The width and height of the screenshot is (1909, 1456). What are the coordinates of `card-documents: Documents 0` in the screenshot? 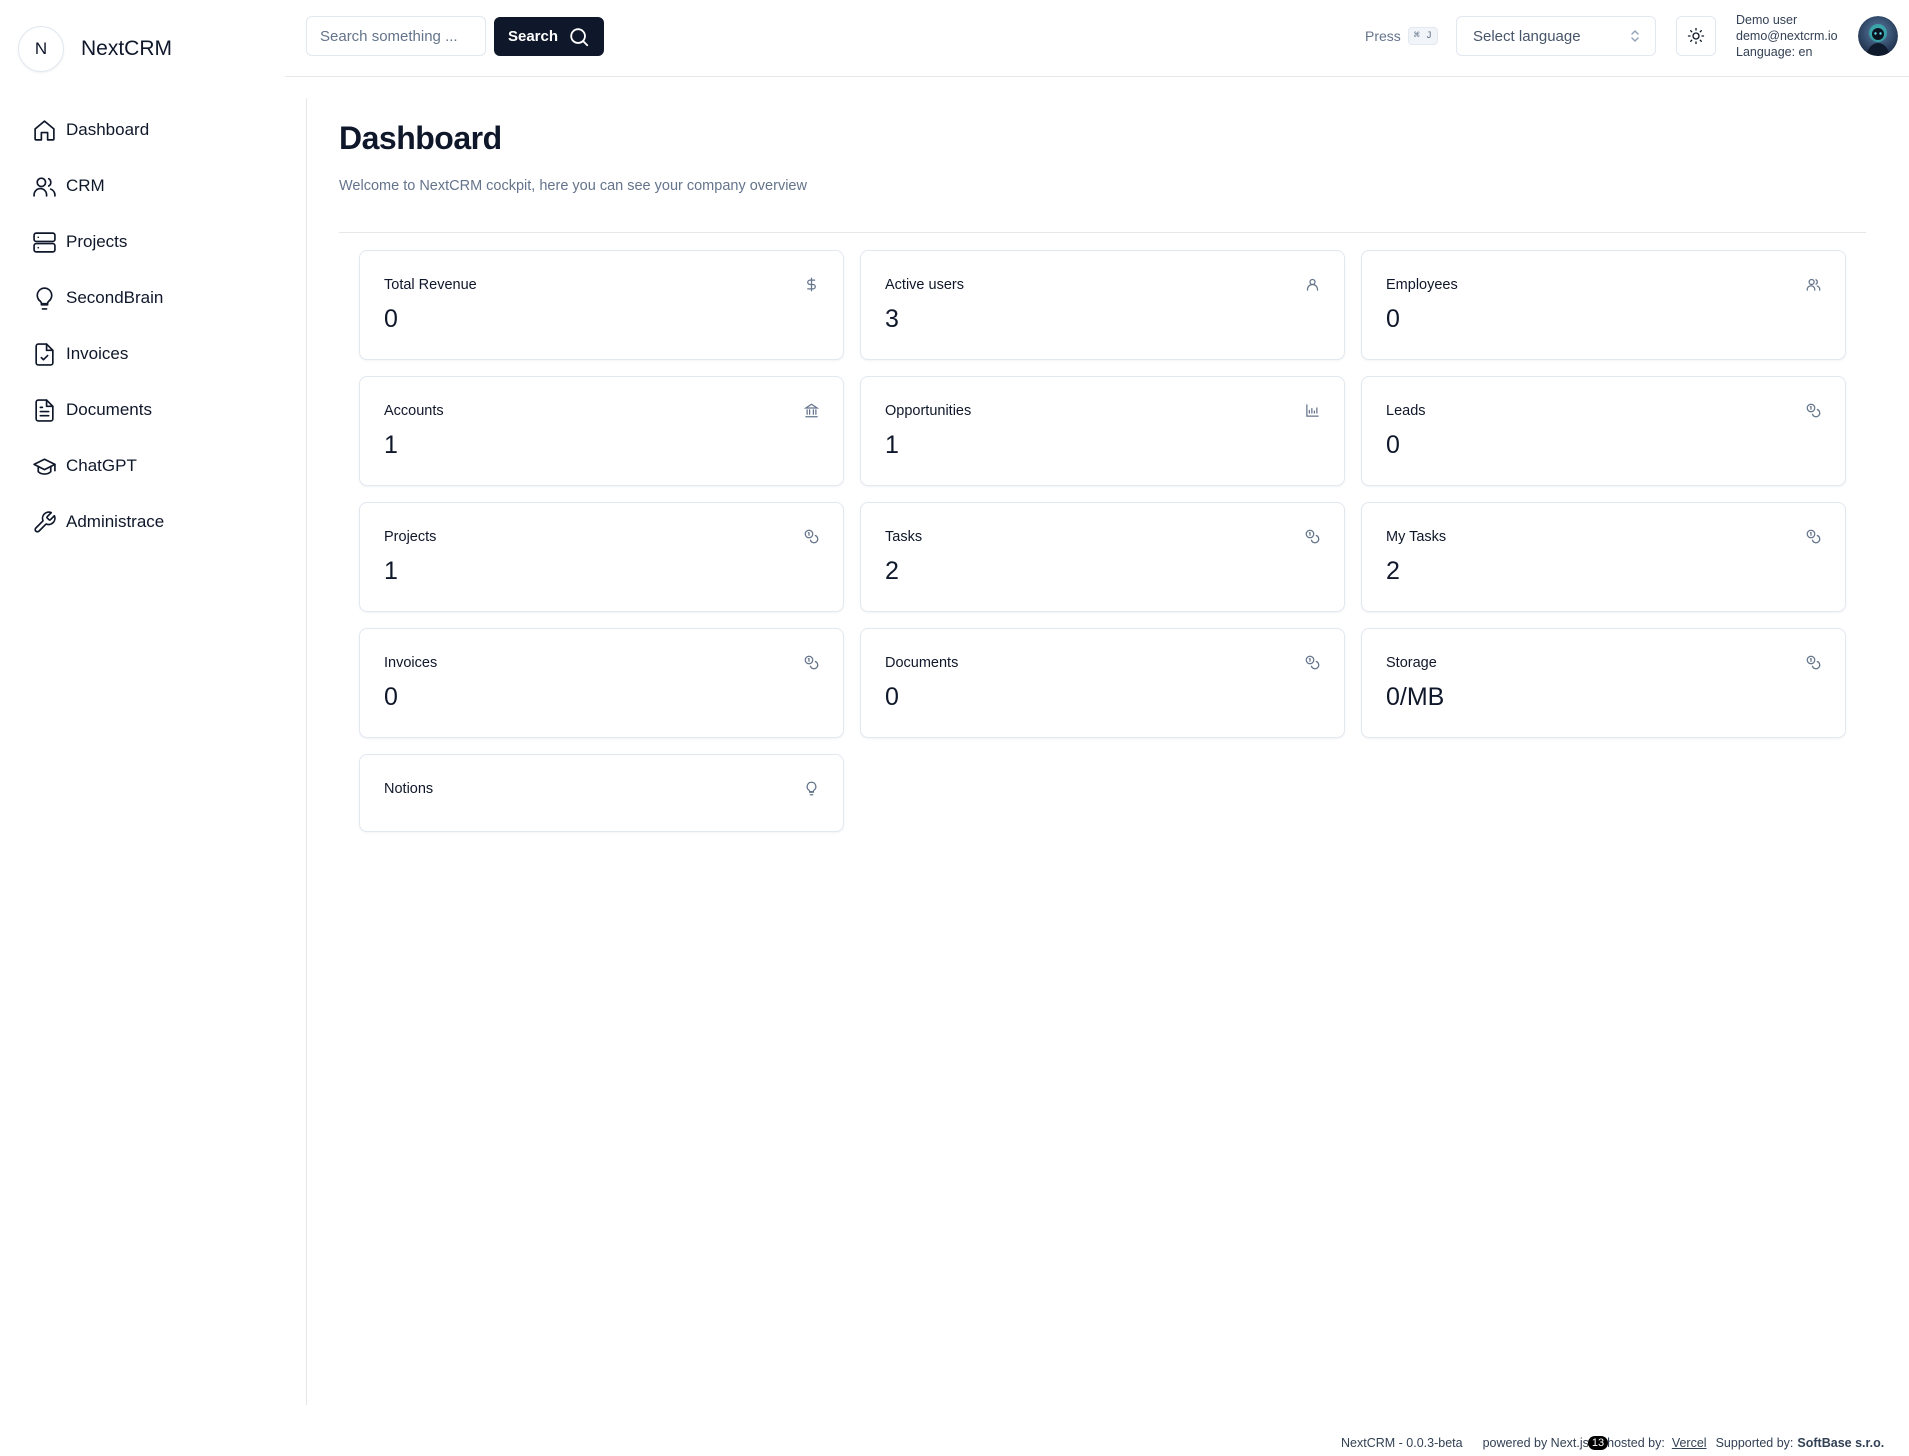 It's located at (1102, 683).